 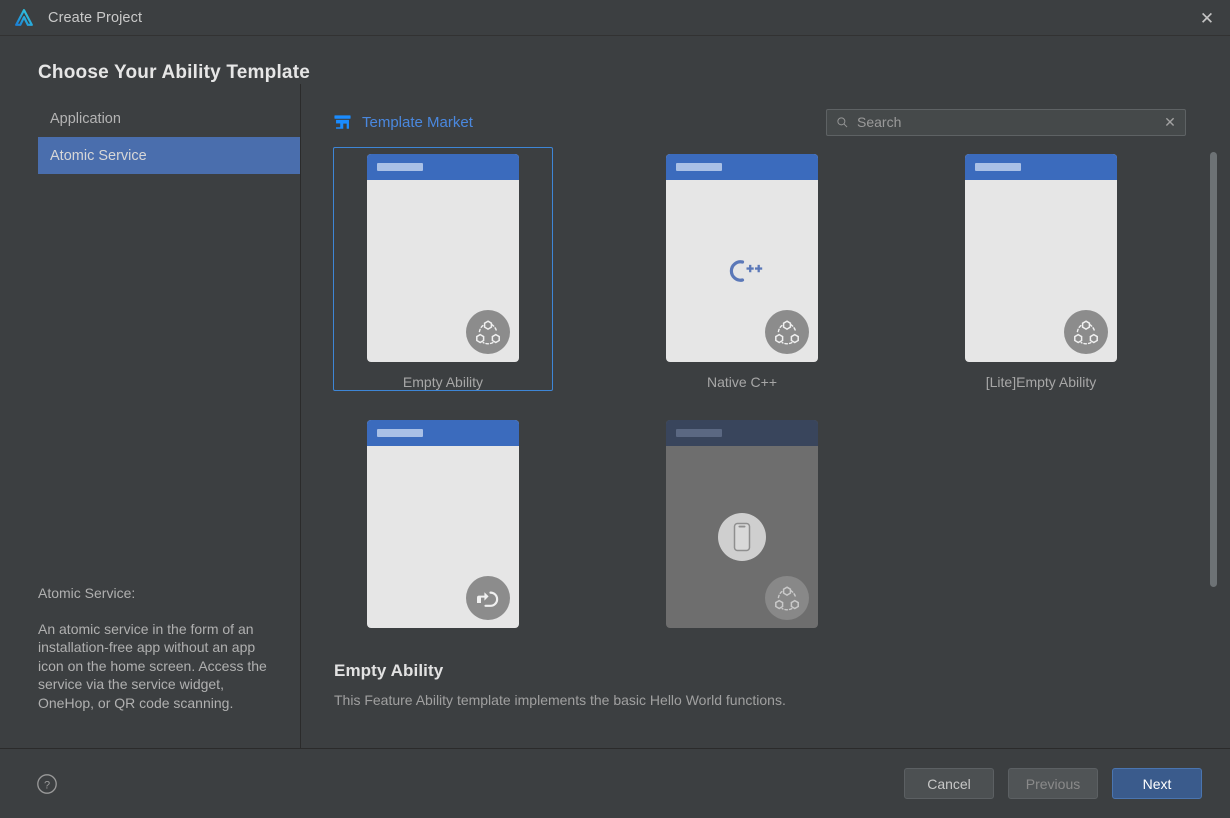 I want to click on sidebar-item-atomic-service: Atomic Service, so click(x=169, y=155).